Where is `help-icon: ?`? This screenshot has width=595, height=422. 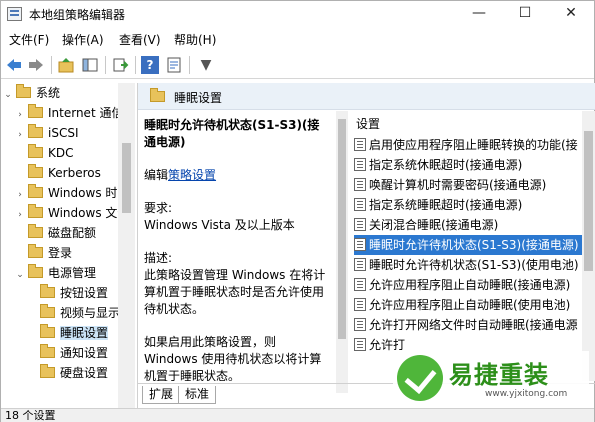
help-icon: ? is located at coordinates (150, 65).